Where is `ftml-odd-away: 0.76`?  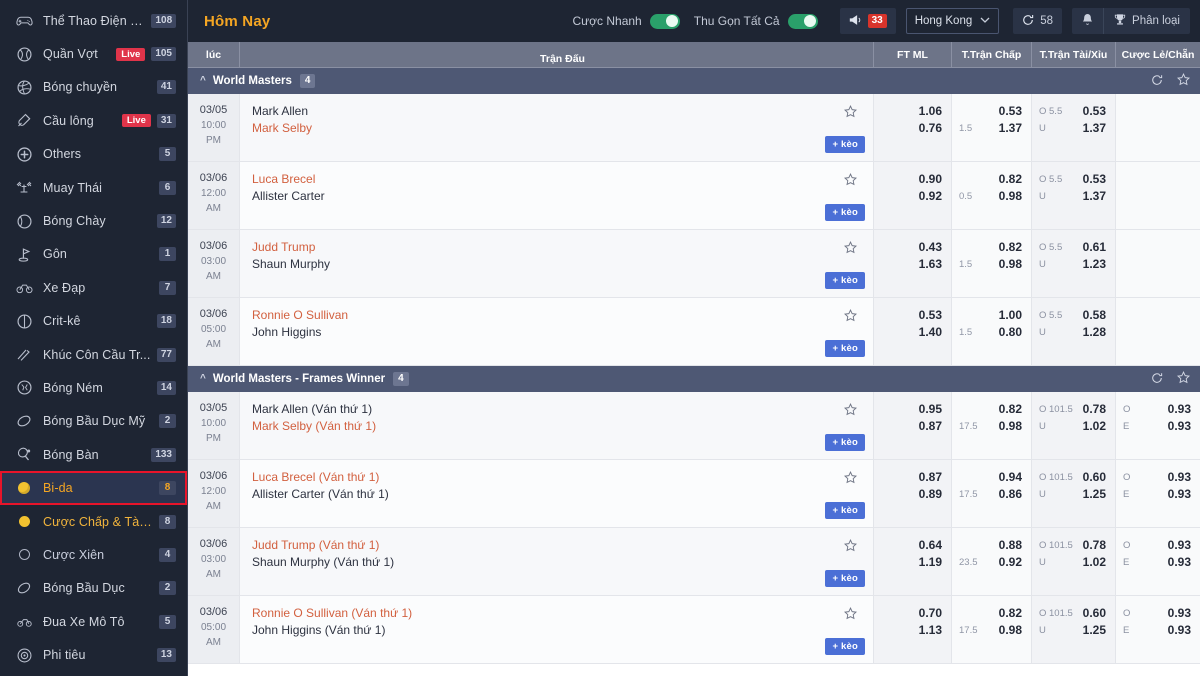 ftml-odd-away: 0.76 is located at coordinates (935, 128).